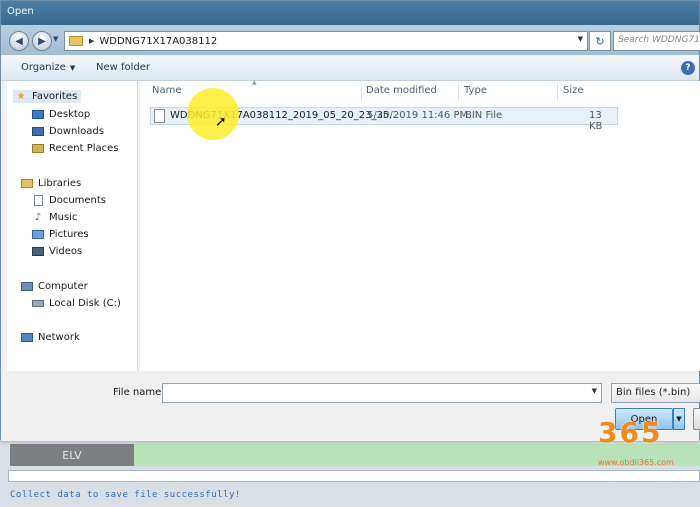 The height and width of the screenshot is (507, 700). What do you see at coordinates (27, 286) in the screenshot?
I see `computer-icon` at bounding box center [27, 286].